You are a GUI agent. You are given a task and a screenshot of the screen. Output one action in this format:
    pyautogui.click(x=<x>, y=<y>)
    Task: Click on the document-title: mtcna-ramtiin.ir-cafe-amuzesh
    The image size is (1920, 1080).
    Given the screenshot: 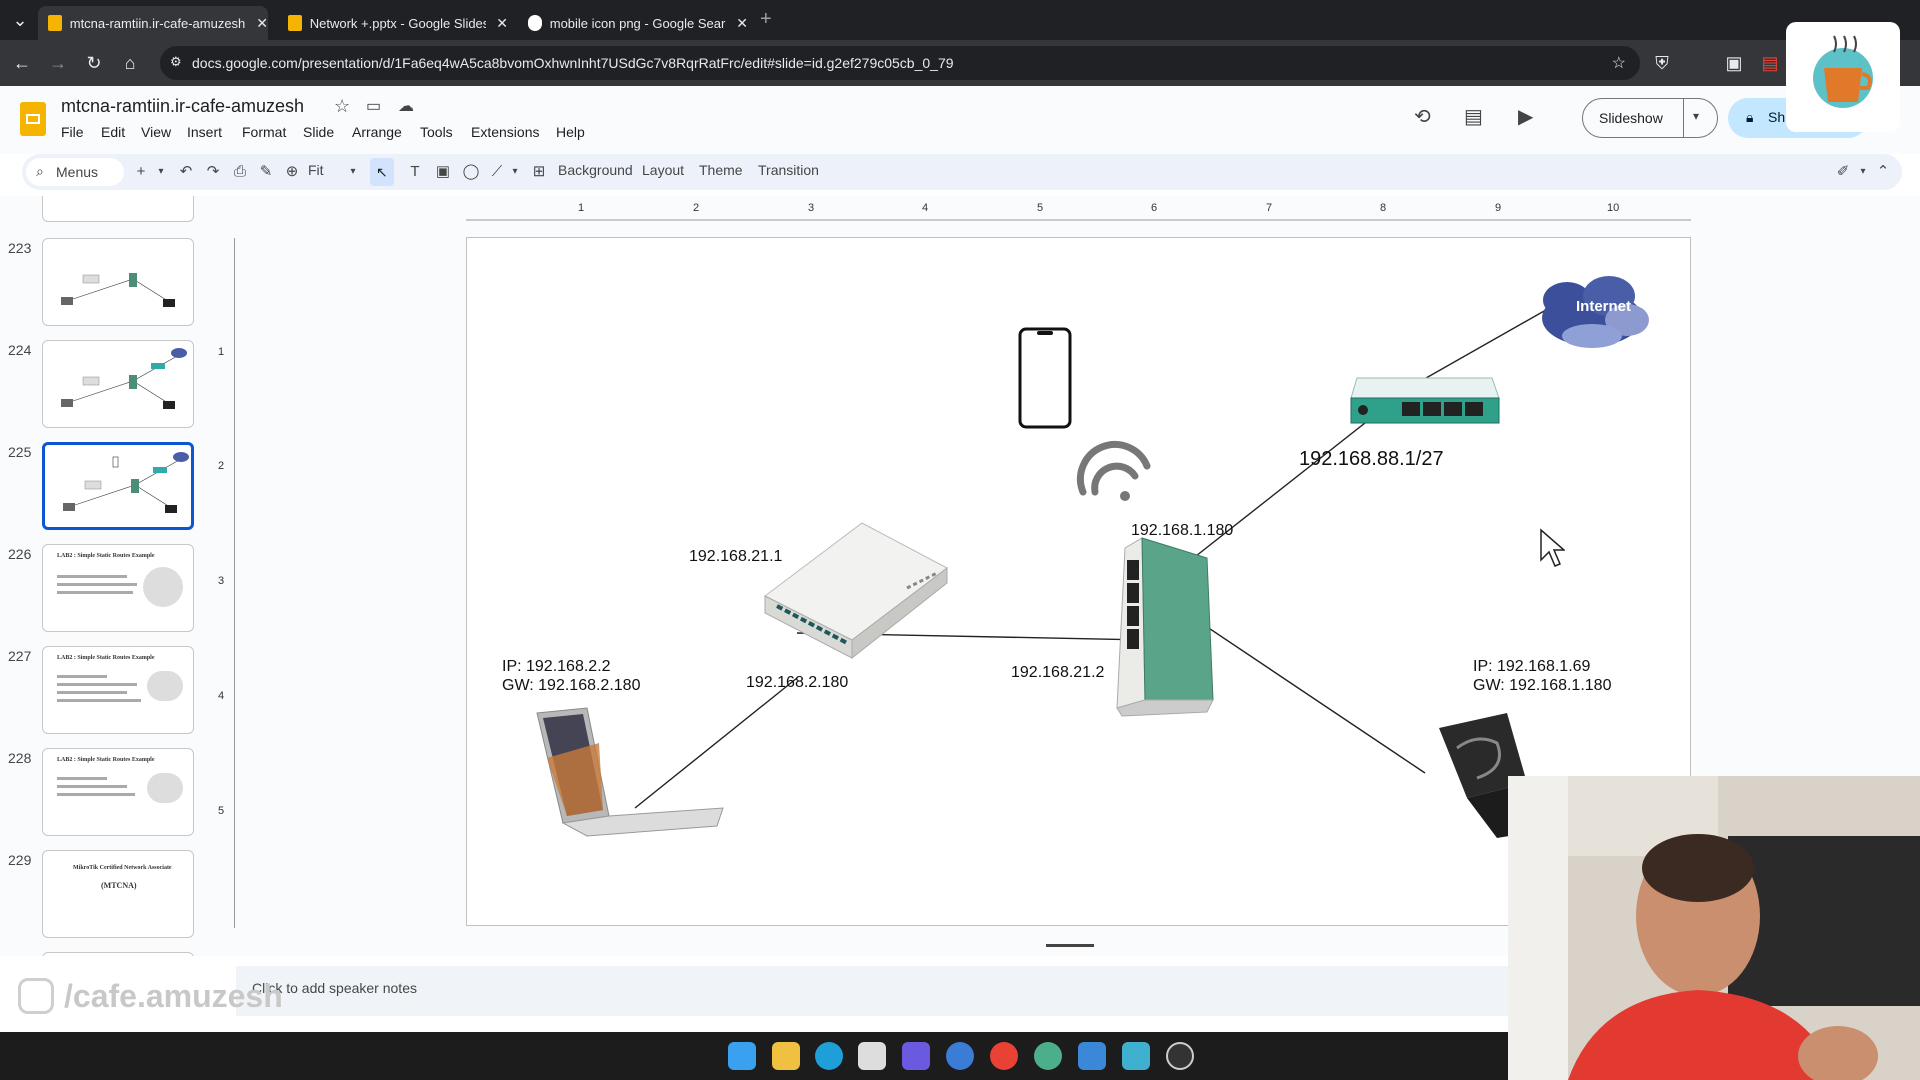 What is the action you would take?
    pyautogui.click(x=182, y=106)
    